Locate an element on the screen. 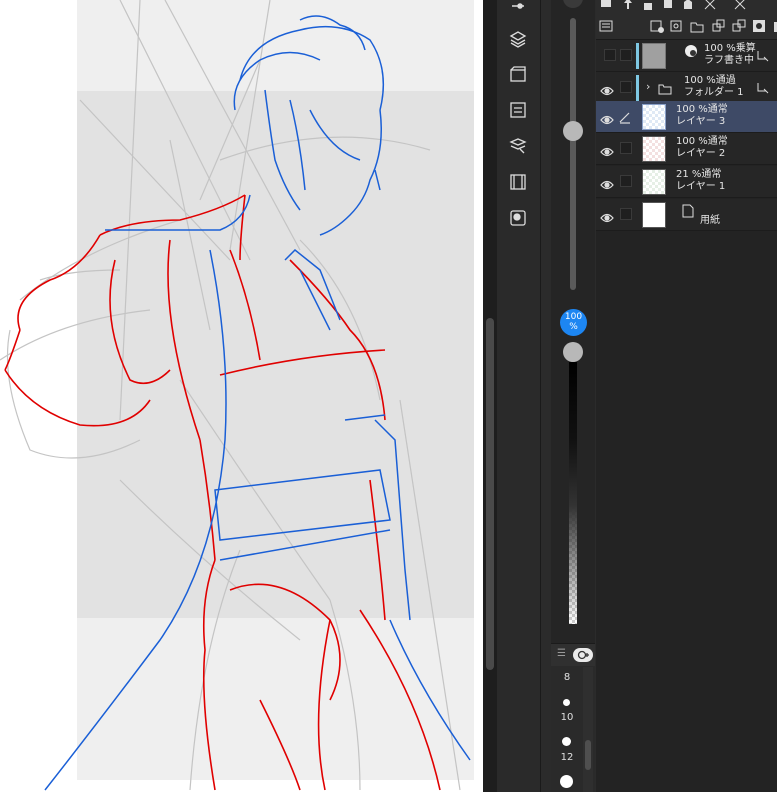 The width and height of the screenshot is (777, 792). tool-palette is located at coordinates (519, 396).